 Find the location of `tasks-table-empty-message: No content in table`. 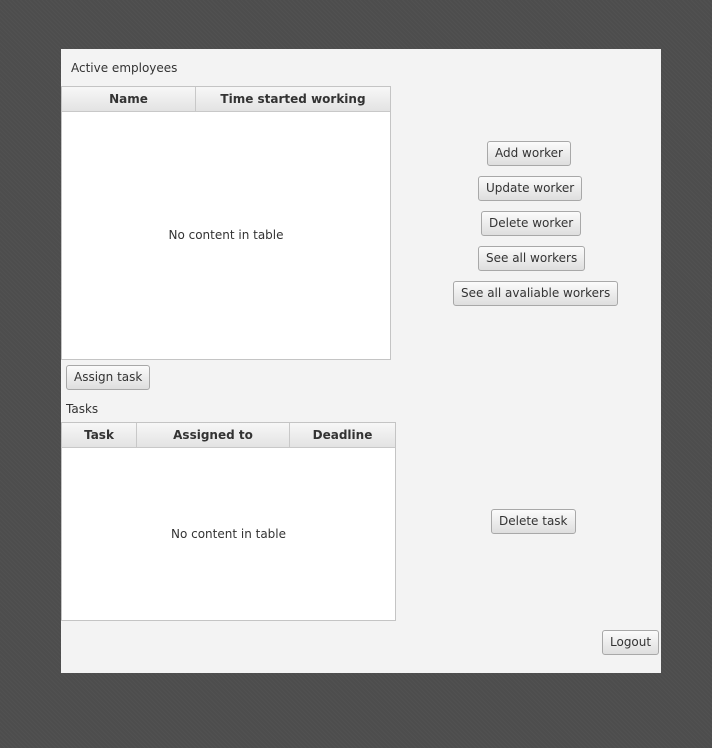

tasks-table-empty-message: No content in table is located at coordinates (228, 534).